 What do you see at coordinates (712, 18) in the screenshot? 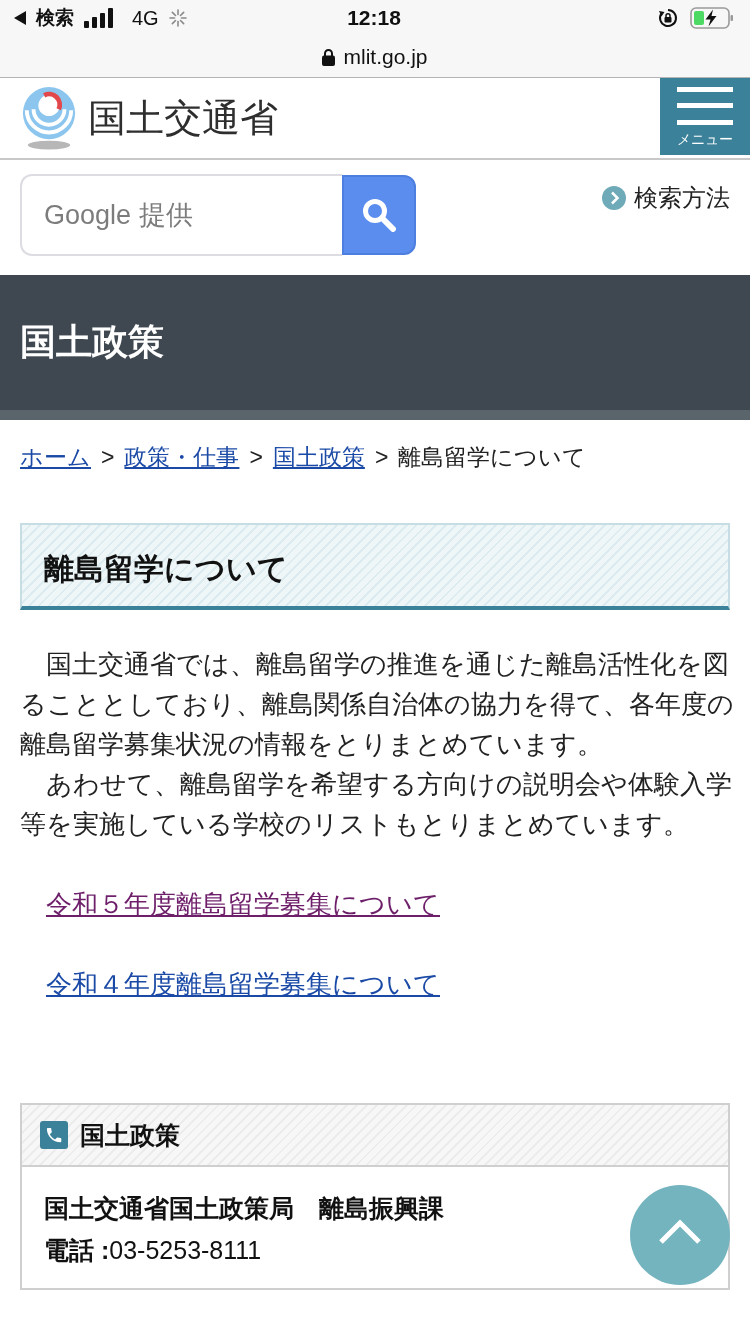
I see `battery-charging-icon` at bounding box center [712, 18].